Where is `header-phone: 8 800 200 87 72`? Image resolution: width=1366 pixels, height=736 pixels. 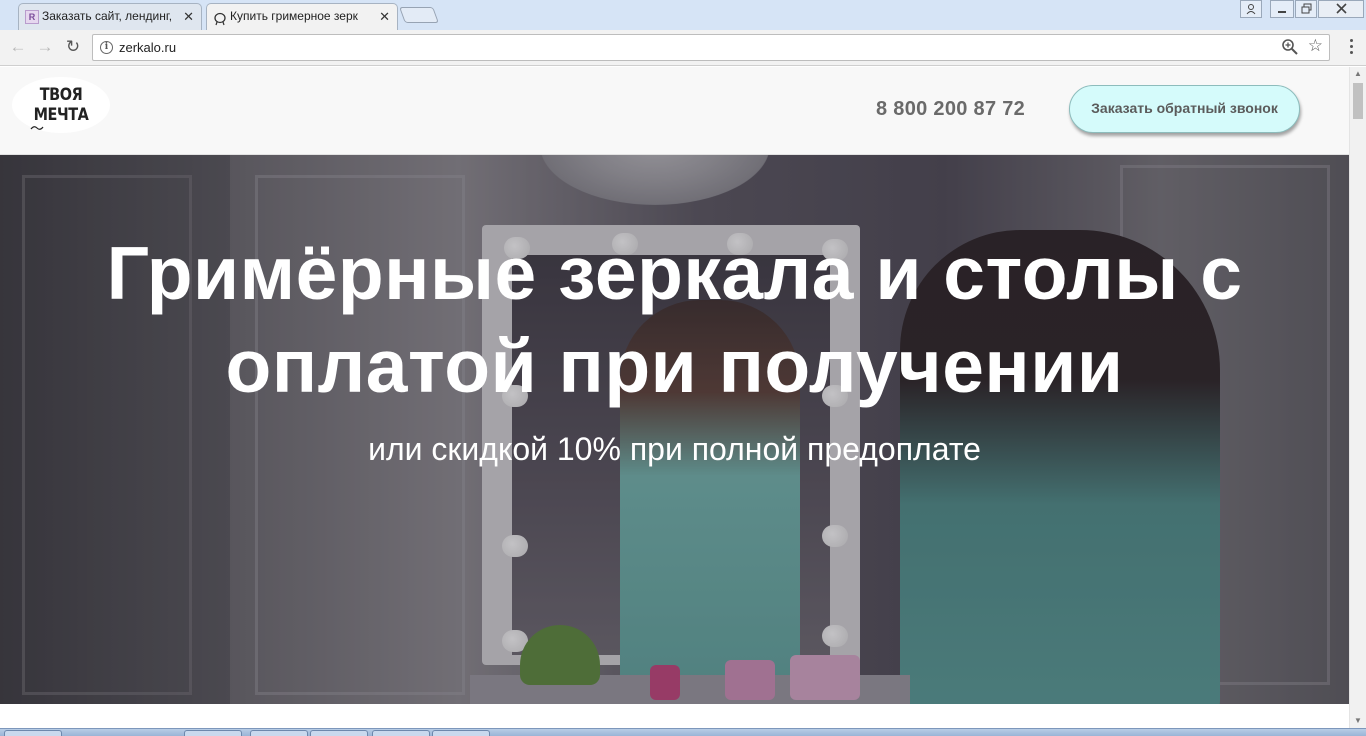
header-phone: 8 800 200 87 72 is located at coordinates (950, 109).